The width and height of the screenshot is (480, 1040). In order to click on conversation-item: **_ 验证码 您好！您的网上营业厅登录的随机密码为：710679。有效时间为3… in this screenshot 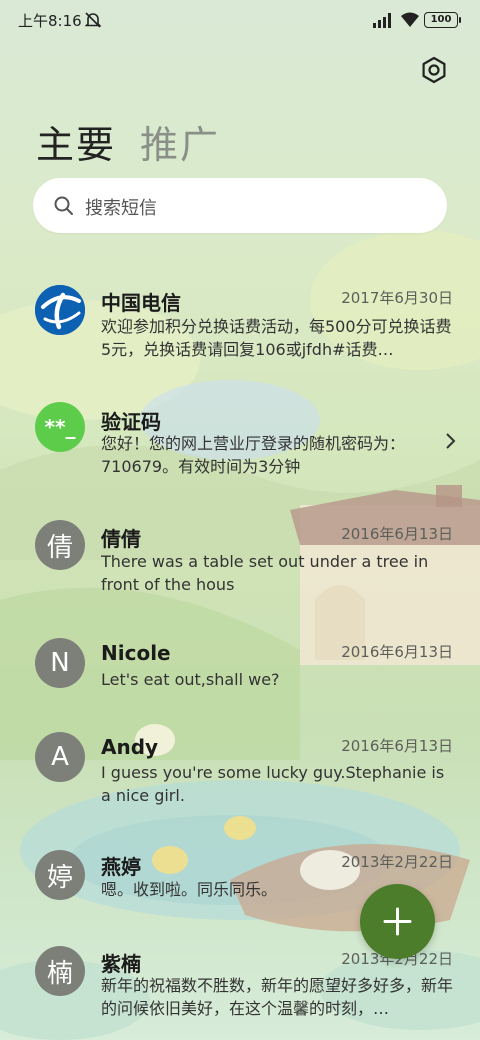, I will do `click(240, 440)`.